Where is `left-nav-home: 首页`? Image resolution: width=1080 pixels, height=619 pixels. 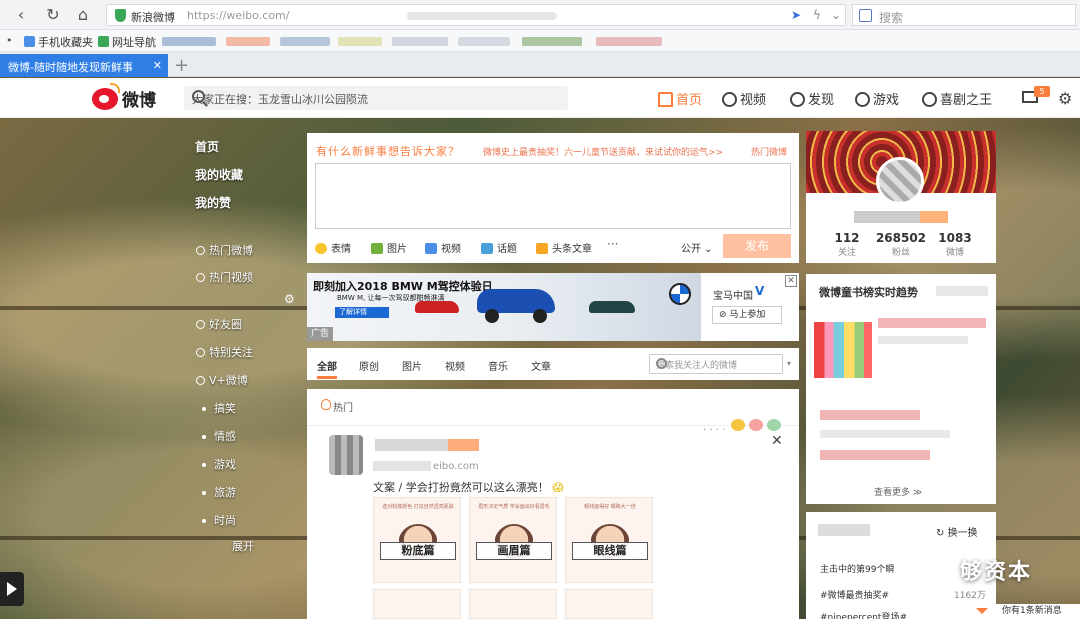 left-nav-home: 首页 is located at coordinates (207, 146).